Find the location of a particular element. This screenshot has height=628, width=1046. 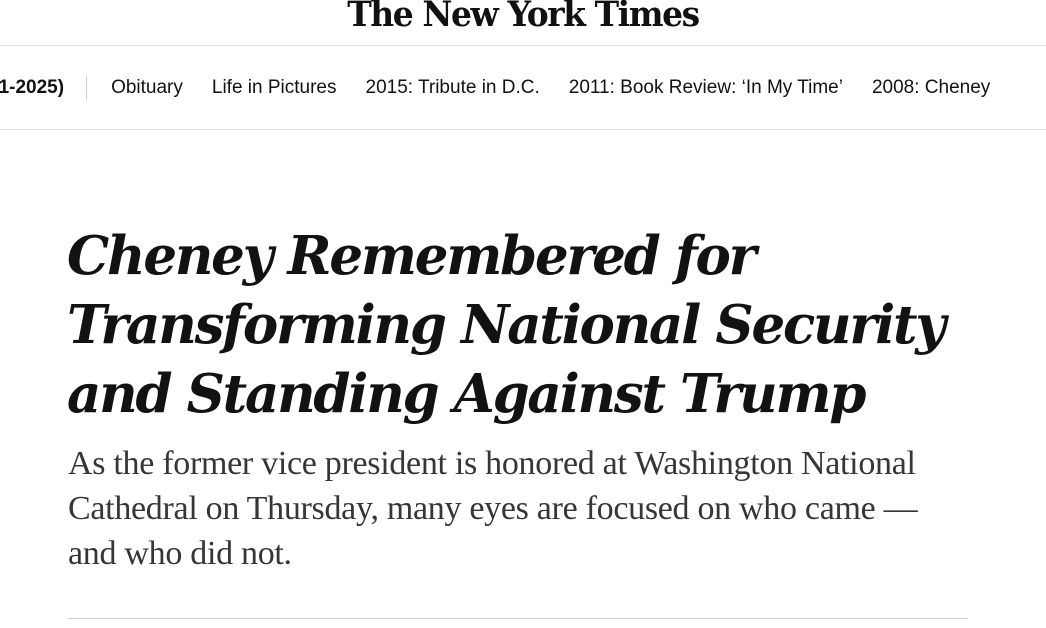

nyt-logo: The New York Times is located at coordinates (522, 17).